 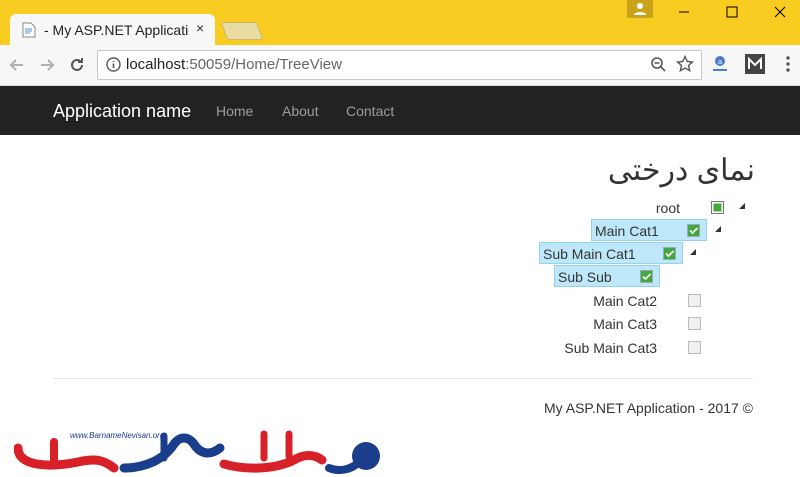 What do you see at coordinates (658, 64) in the screenshot?
I see `zoom-icon` at bounding box center [658, 64].